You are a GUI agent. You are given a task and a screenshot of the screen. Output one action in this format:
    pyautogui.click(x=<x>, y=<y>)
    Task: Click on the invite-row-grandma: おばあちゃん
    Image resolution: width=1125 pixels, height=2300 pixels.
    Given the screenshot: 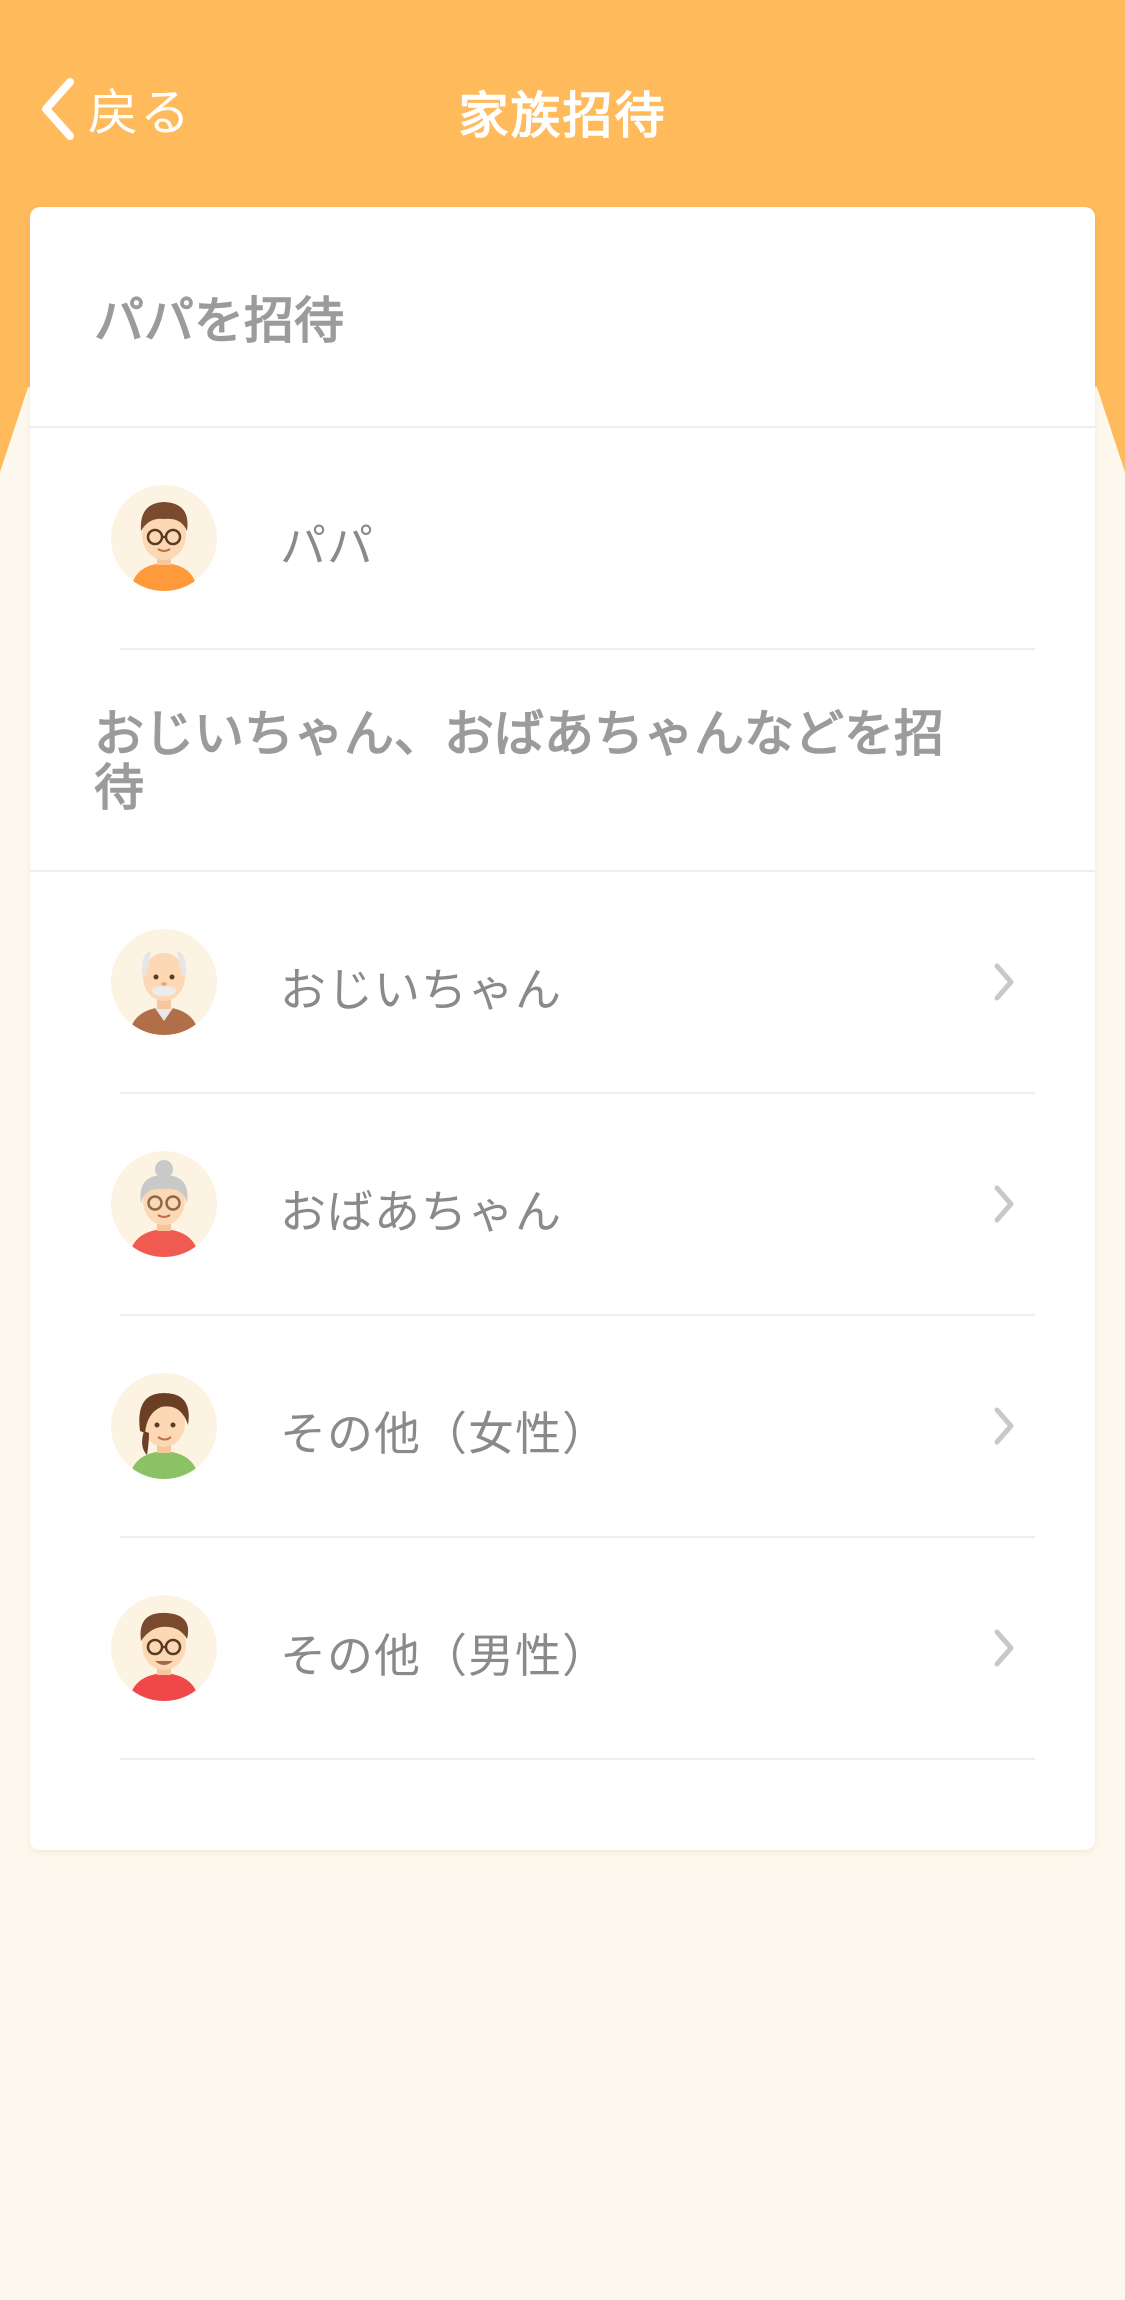 What is the action you would take?
    pyautogui.click(x=562, y=1205)
    